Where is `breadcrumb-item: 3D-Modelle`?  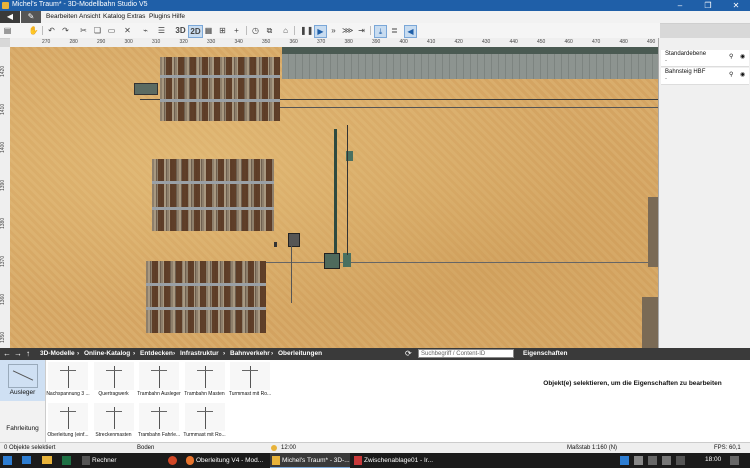
breadcrumb-item: 3D-Modelle is located at coordinates (57, 353).